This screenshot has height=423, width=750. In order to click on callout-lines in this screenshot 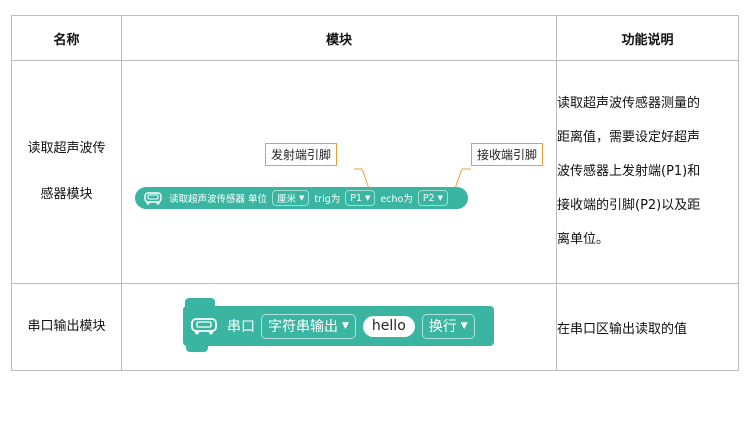, I will do `click(412, 183)`.